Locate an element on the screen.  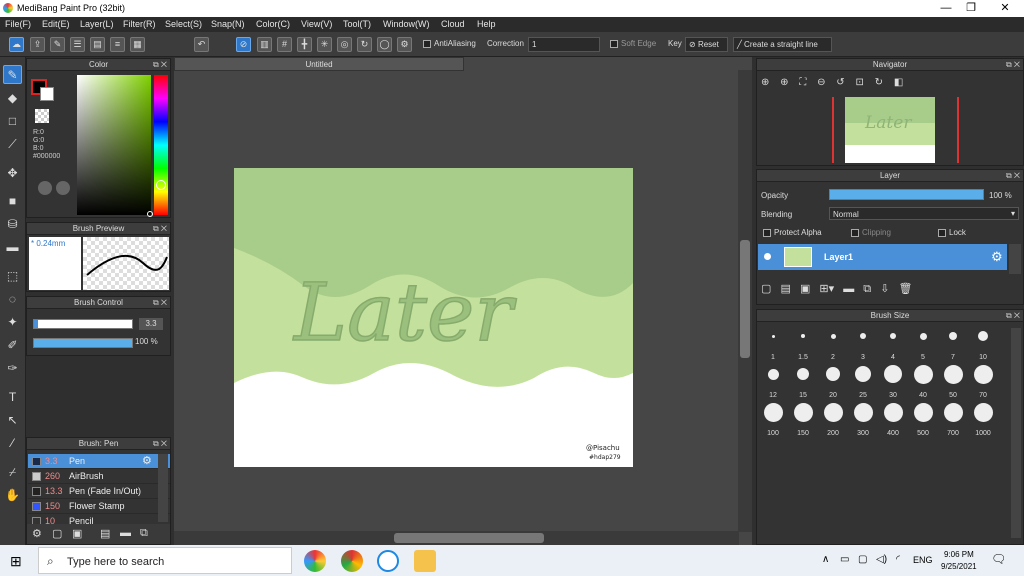
grid-snap-icon: # is located at coordinates (284, 44).